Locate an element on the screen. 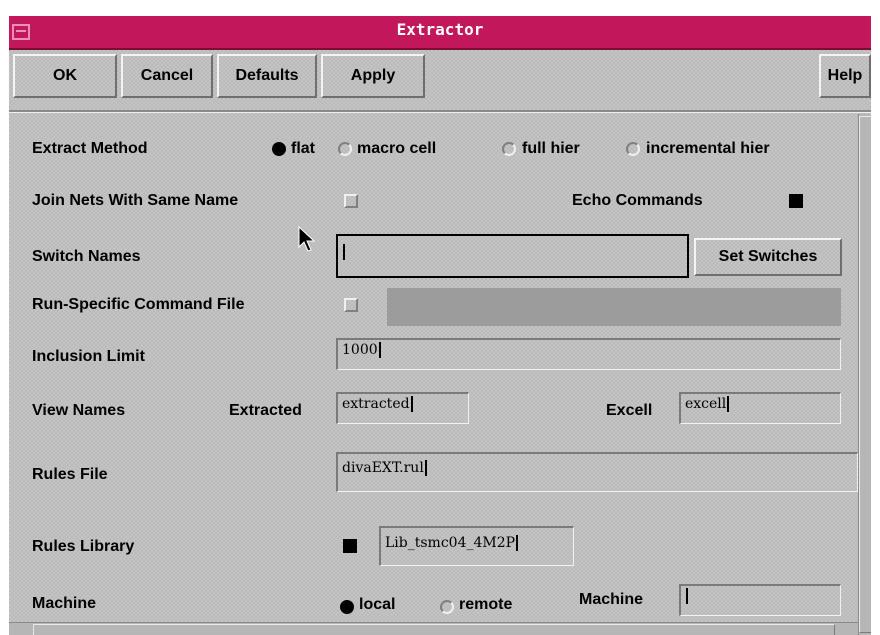 This screenshot has width=880, height=635. join-nets-label: Join Nets With Same Name is located at coordinates (135, 200).